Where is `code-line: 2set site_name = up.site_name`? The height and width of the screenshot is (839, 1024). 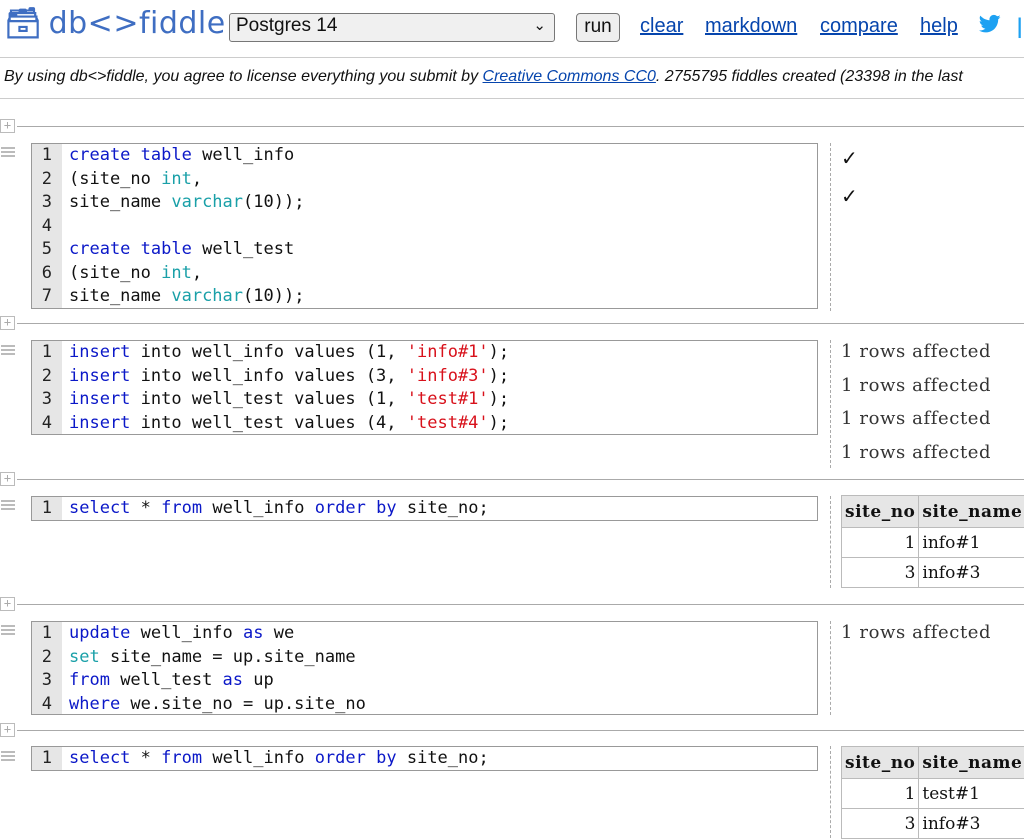 code-line: 2set site_name = up.site_name is located at coordinates (424, 658).